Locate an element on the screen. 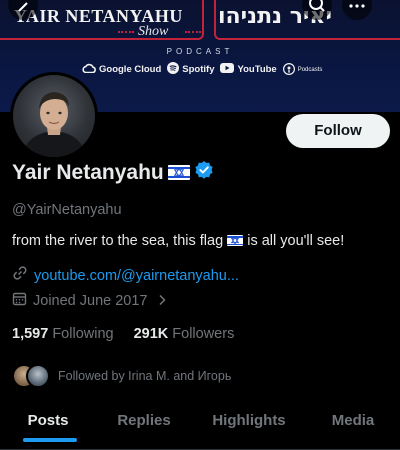  joined-date: Joined June 2017 is located at coordinates (90, 301).